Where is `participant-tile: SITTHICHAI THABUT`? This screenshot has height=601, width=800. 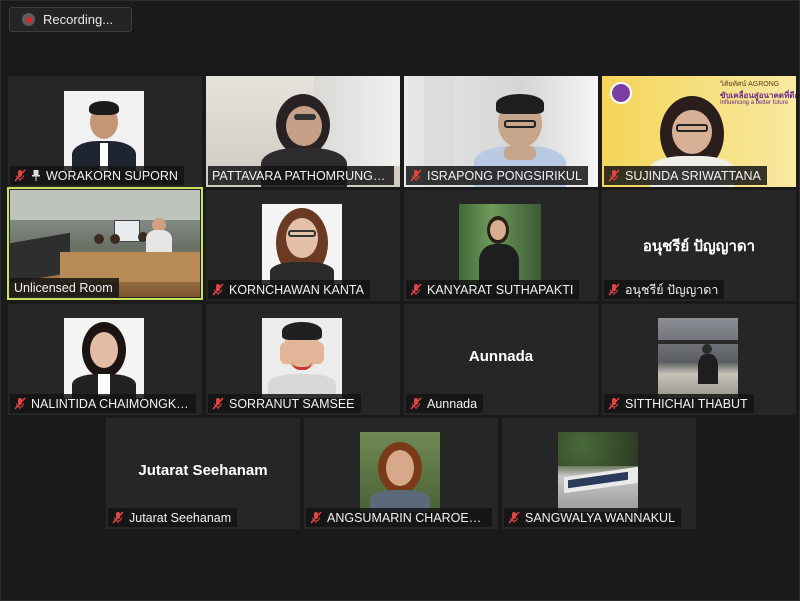
participant-tile: SITTHICHAI THABUT is located at coordinates (699, 359).